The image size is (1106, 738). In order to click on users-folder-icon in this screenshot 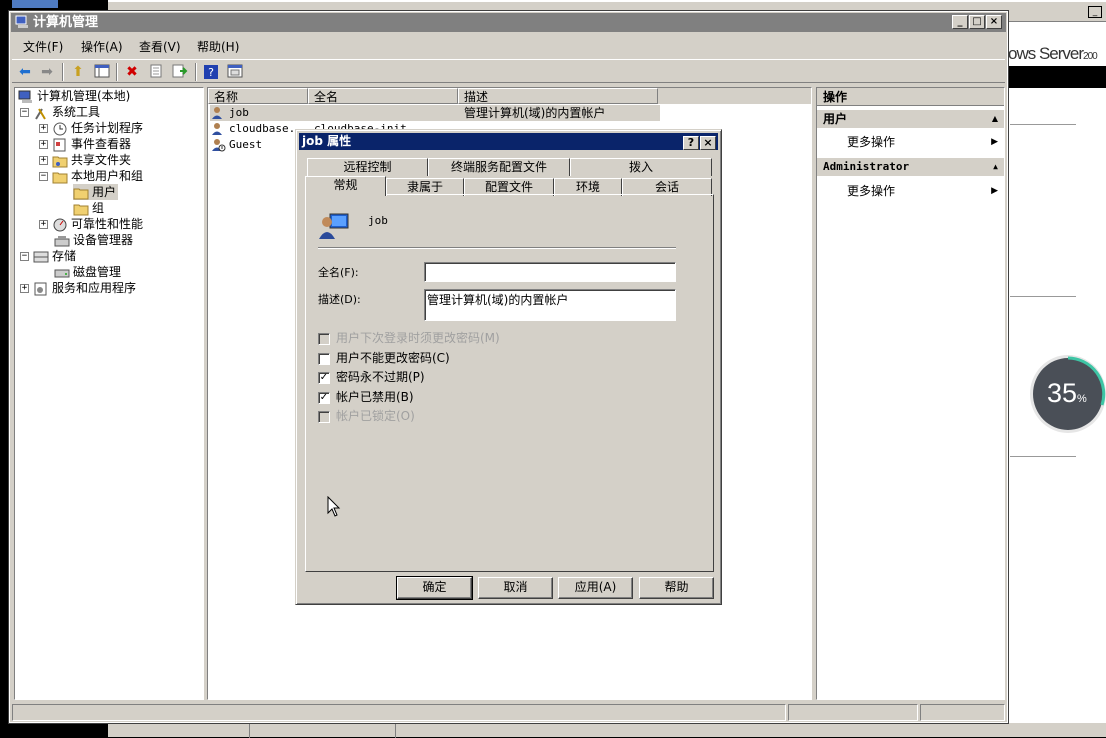, I will do `click(60, 177)`.